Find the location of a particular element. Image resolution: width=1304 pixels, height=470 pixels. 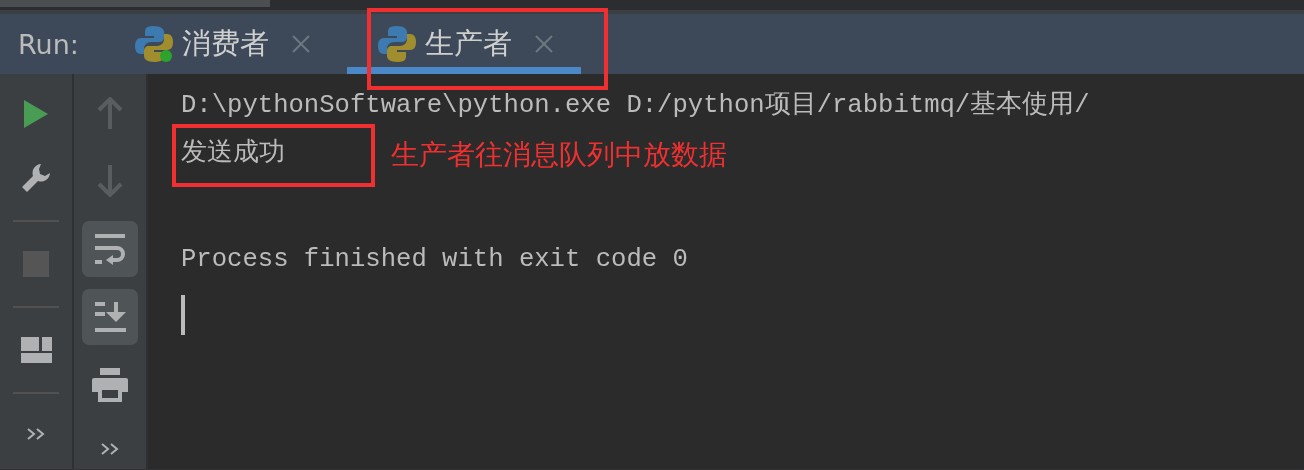

console-line: D:\pythonSoftware\python.exe D:/python项目/rabbitmq/基本使用/ is located at coordinates (635, 105).